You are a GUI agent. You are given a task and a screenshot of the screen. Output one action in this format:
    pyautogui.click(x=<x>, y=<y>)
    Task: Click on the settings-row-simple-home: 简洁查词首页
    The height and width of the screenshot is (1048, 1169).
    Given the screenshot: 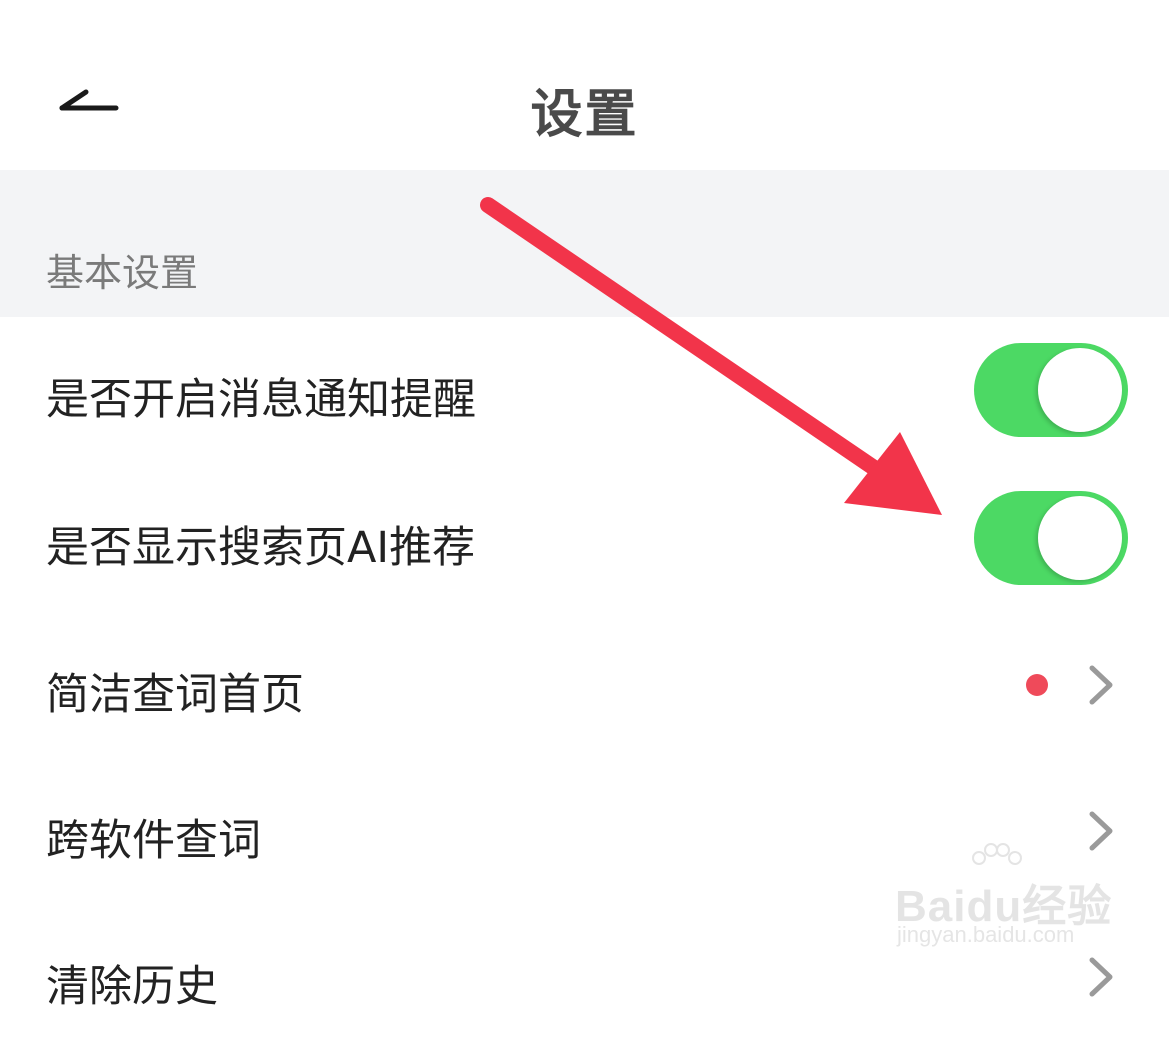 What is the action you would take?
    pyautogui.click(x=584, y=683)
    